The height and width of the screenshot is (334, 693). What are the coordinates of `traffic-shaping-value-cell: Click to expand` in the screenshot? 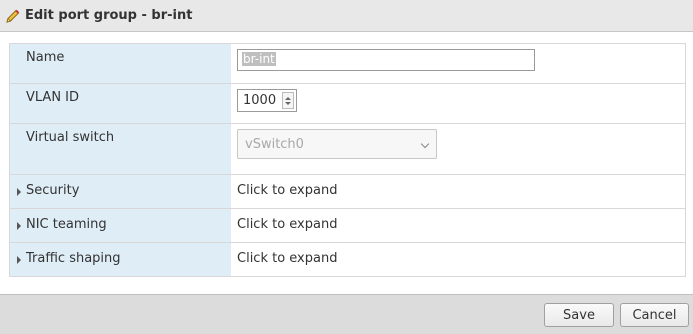 It's located at (458, 259).